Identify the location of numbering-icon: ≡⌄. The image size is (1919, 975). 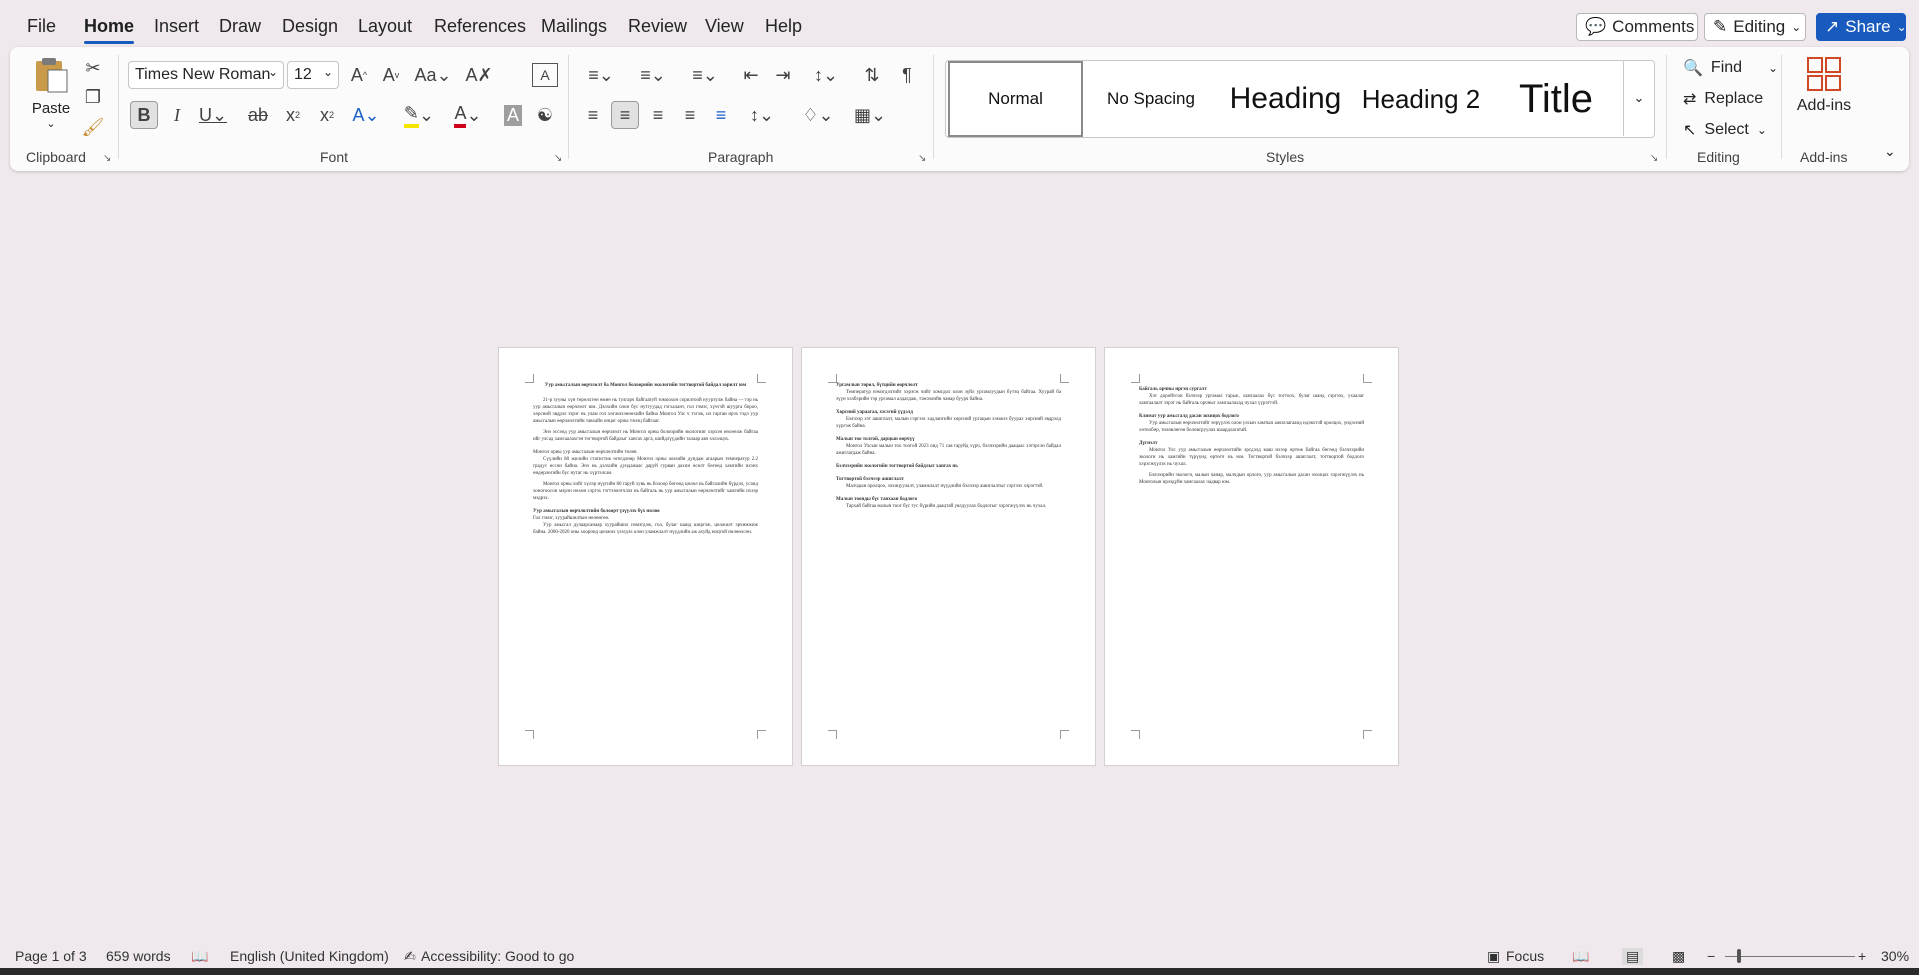
(653, 75).